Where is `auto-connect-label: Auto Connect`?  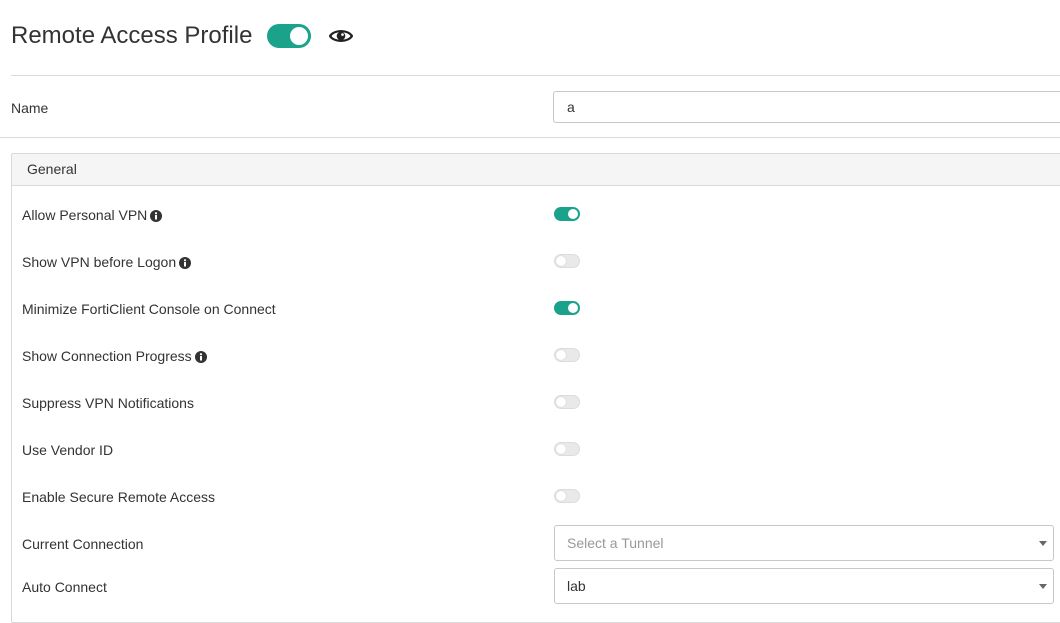
auto-connect-label: Auto Connect is located at coordinates (64, 587).